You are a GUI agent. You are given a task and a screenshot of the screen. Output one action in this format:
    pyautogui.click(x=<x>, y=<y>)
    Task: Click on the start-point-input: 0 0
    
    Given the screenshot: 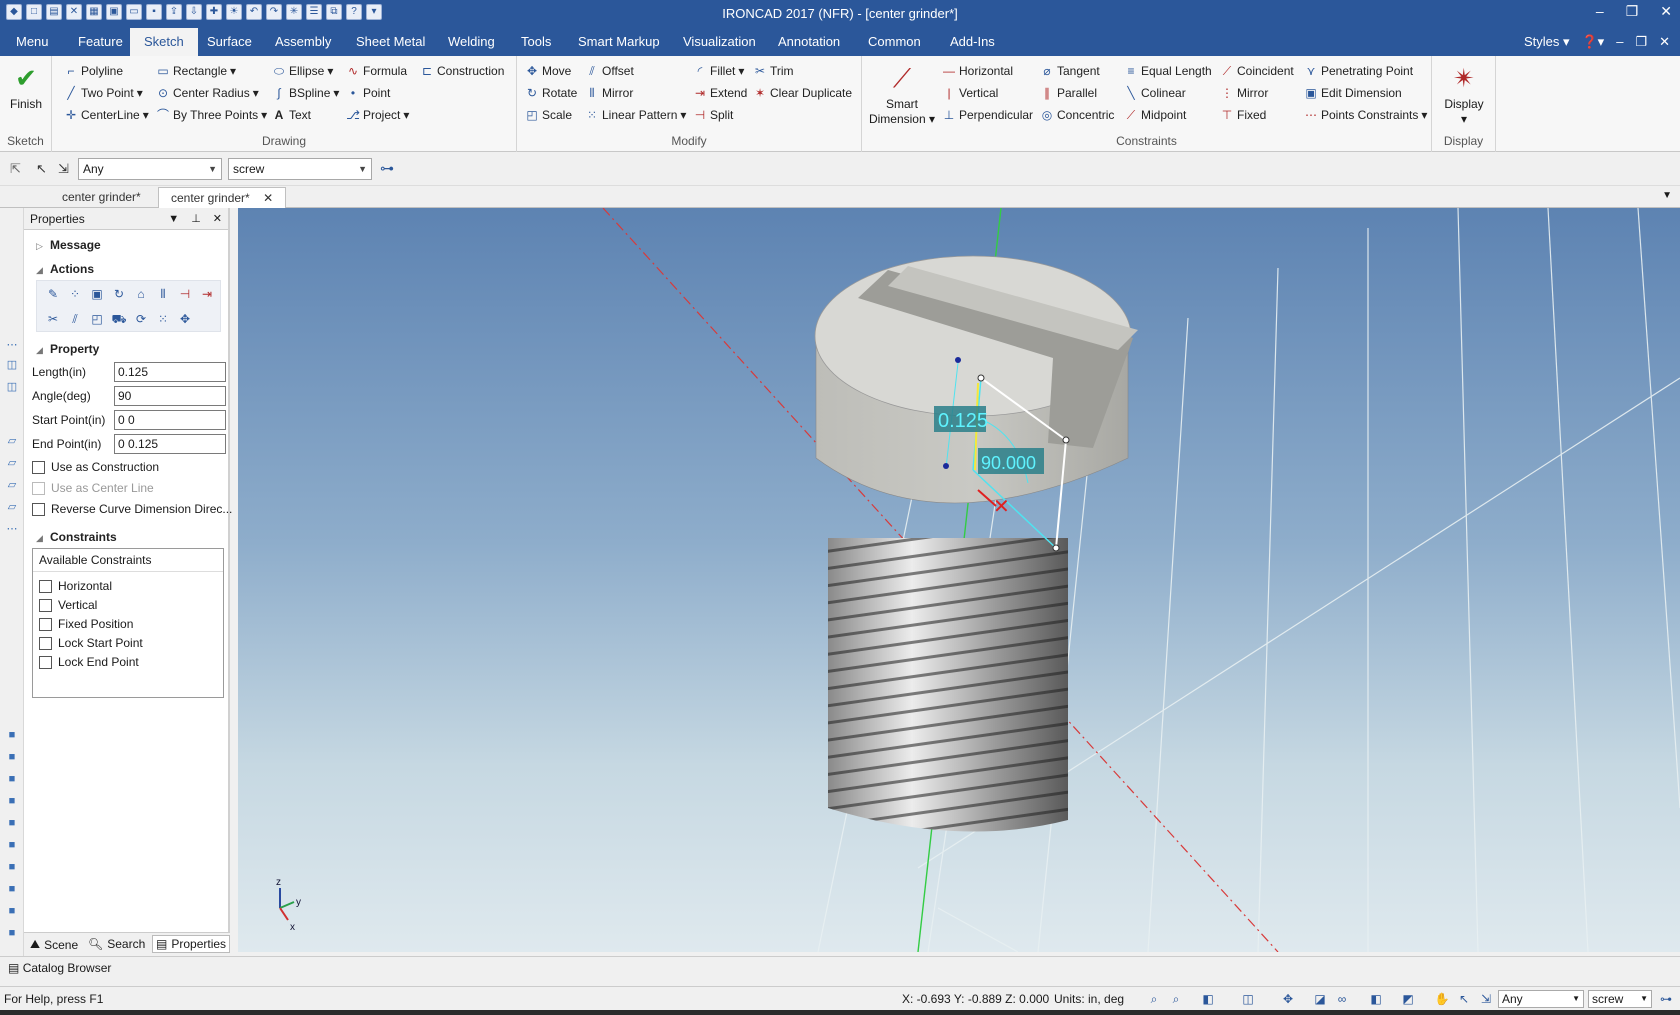 What is the action you would take?
    pyautogui.click(x=170, y=420)
    